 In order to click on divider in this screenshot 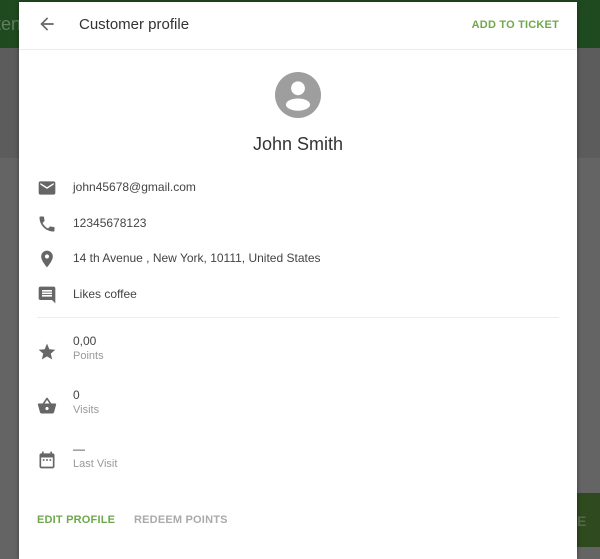, I will do `click(298, 317)`.